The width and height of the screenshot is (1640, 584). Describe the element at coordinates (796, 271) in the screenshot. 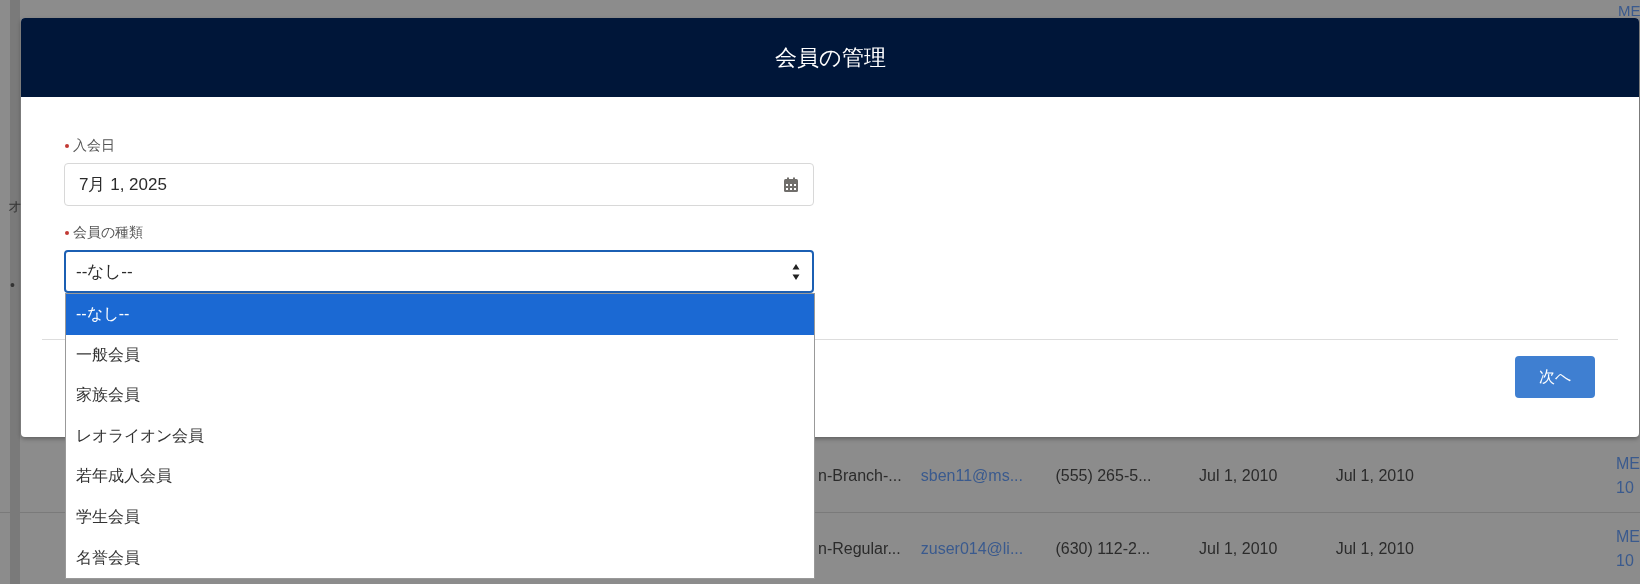

I see `sort-arrows-icon` at that location.